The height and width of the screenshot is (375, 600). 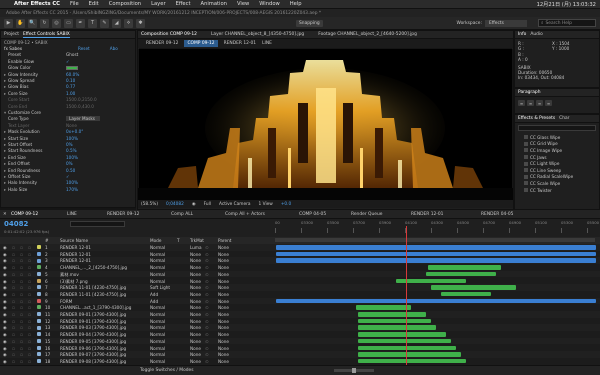 I want to click on prop-value: 0.77, so click(x=70, y=86).